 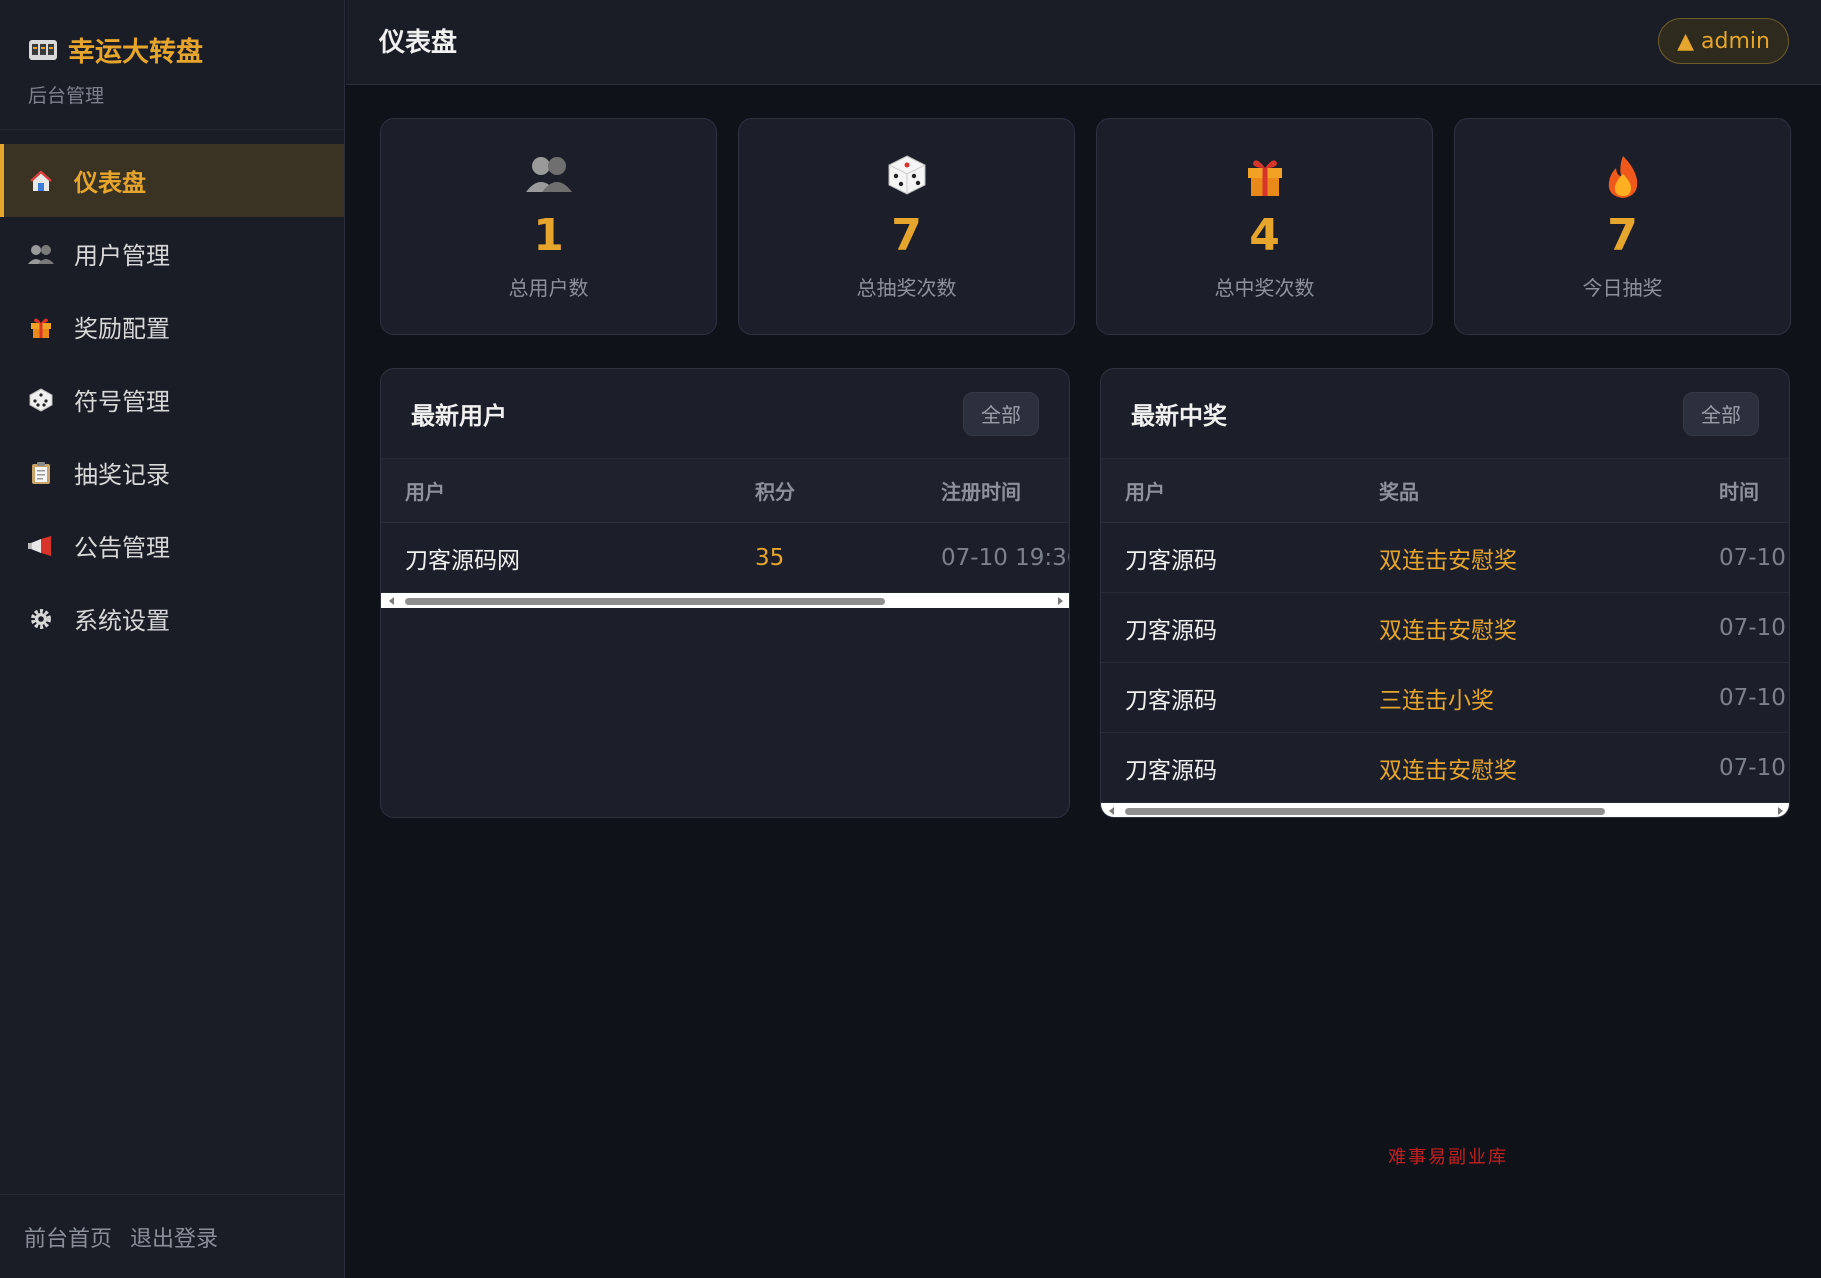 I want to click on view-all-users-button: 全部, so click(x=1001, y=413).